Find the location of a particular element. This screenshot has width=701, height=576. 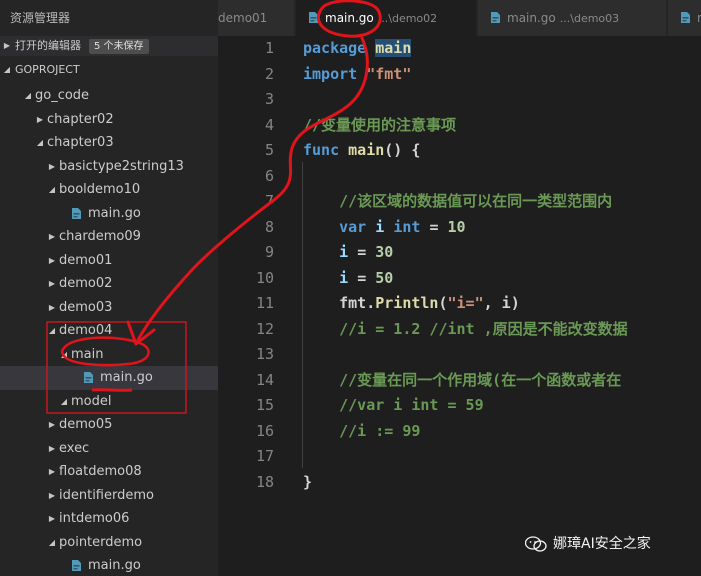

tree-item-label: basictype2string13 is located at coordinates (121, 166).